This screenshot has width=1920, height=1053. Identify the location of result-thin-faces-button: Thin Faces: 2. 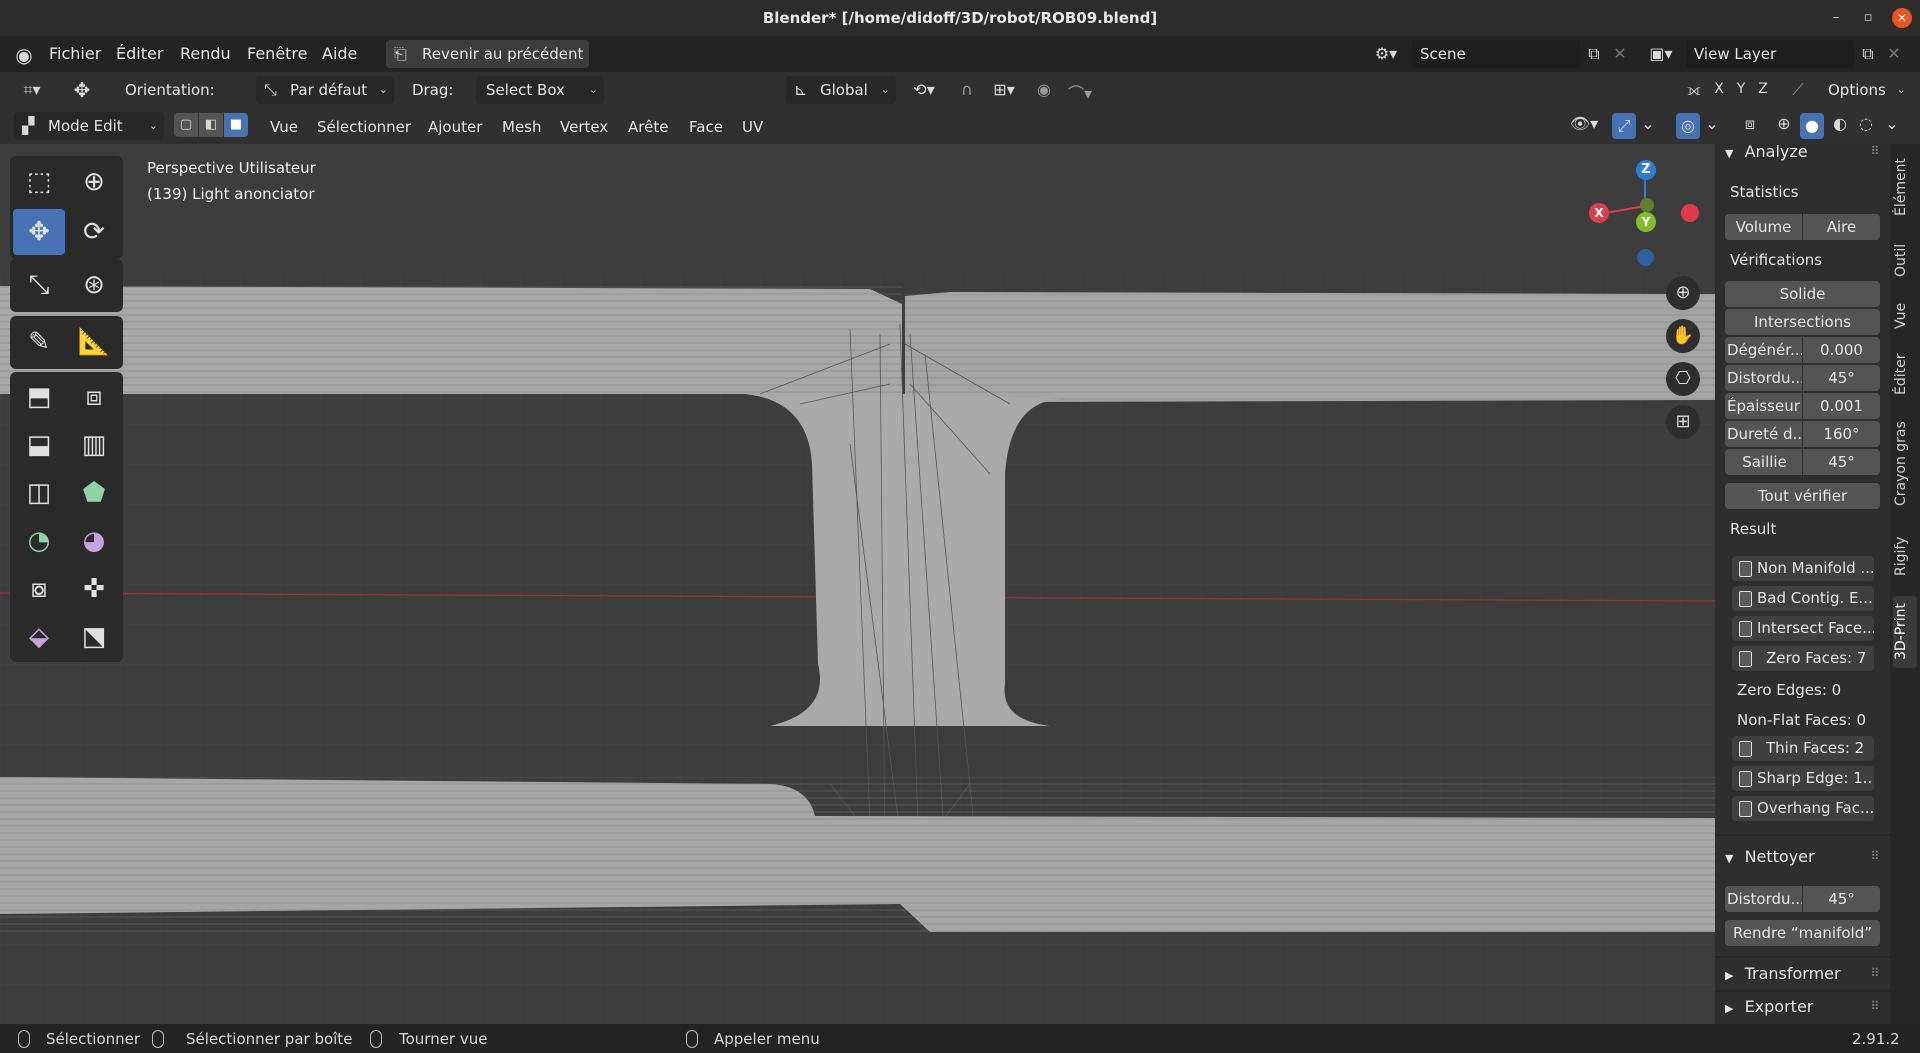
(1803, 748).